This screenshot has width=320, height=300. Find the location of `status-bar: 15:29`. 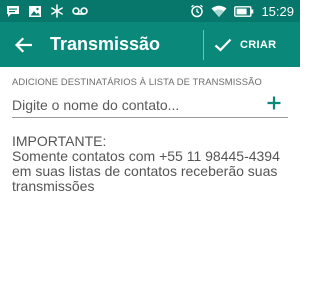

status-bar: 15:29 is located at coordinates (150, 11).